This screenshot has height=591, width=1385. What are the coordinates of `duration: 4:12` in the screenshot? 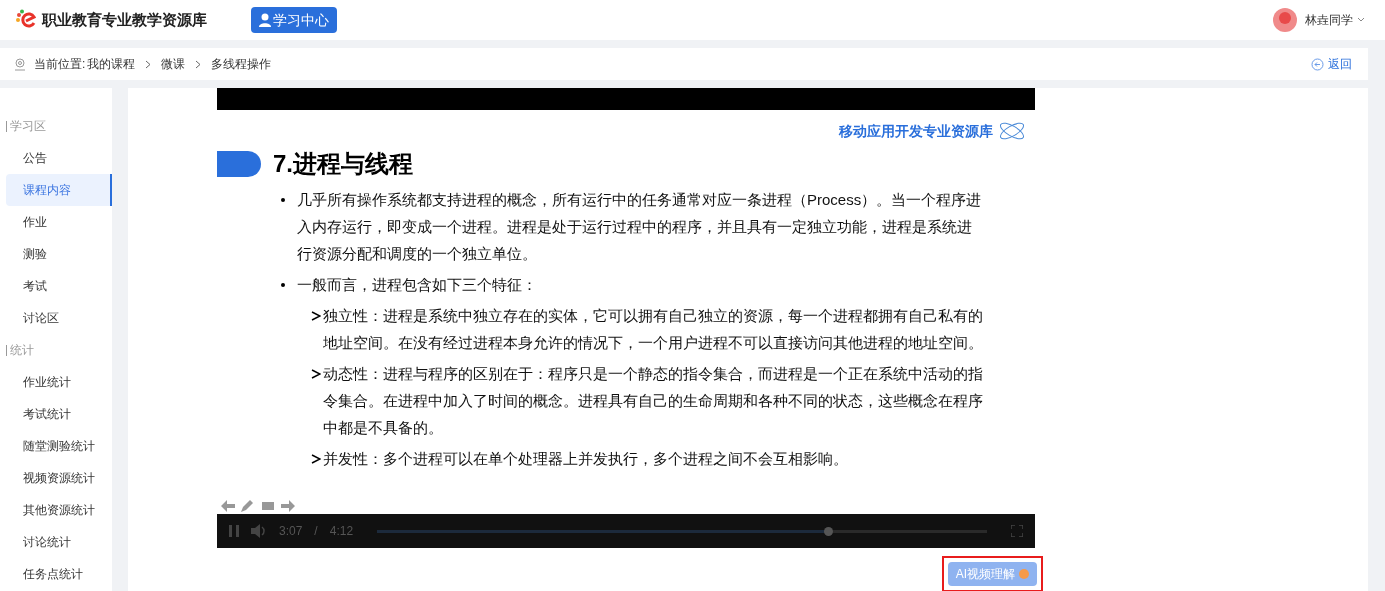 It's located at (341, 531).